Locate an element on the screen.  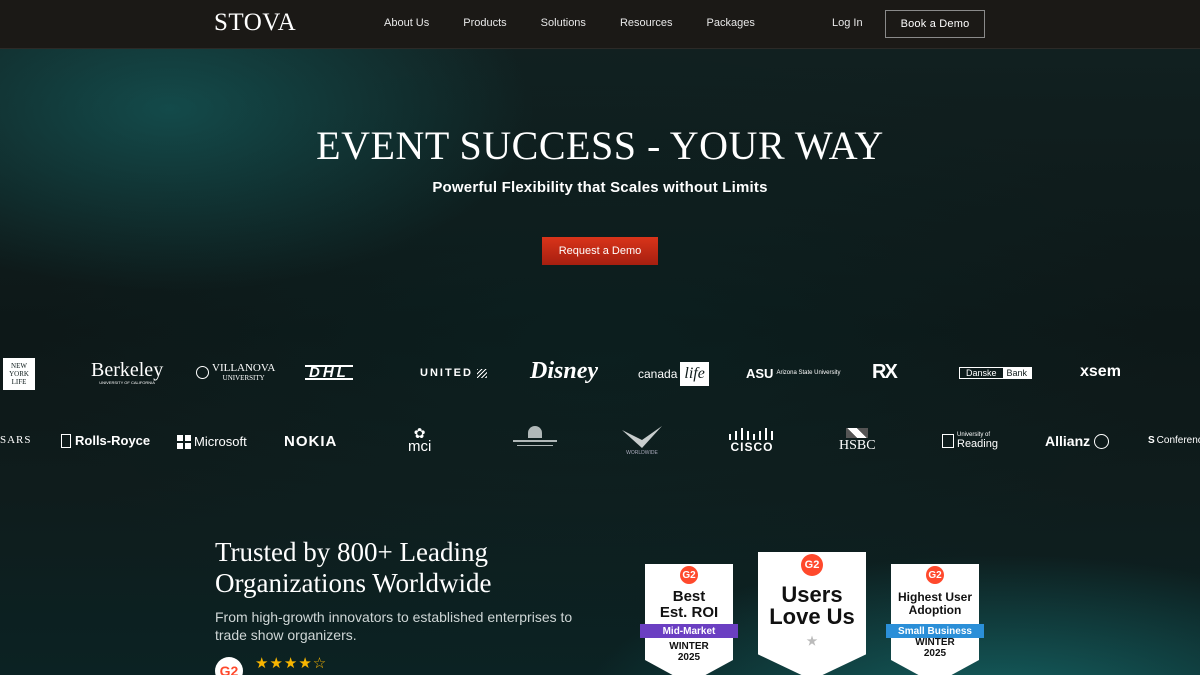
trusted-heading-line-1: Trusted by 800+ Leading is located at coordinates (351, 552).